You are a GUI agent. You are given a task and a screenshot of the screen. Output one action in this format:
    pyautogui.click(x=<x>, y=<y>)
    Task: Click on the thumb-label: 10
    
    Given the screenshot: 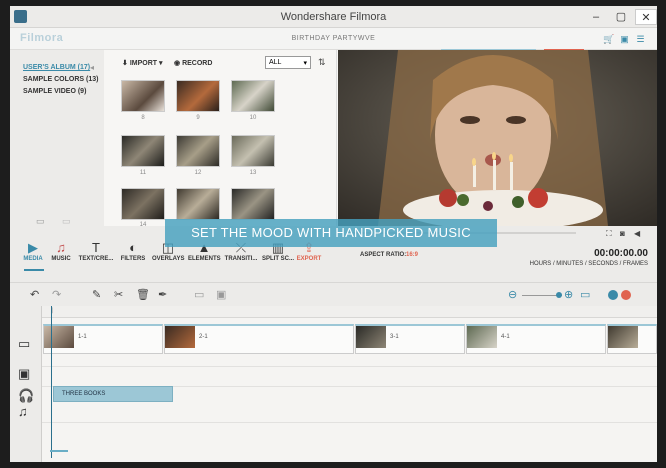 What is the action you would take?
    pyautogui.click(x=253, y=118)
    